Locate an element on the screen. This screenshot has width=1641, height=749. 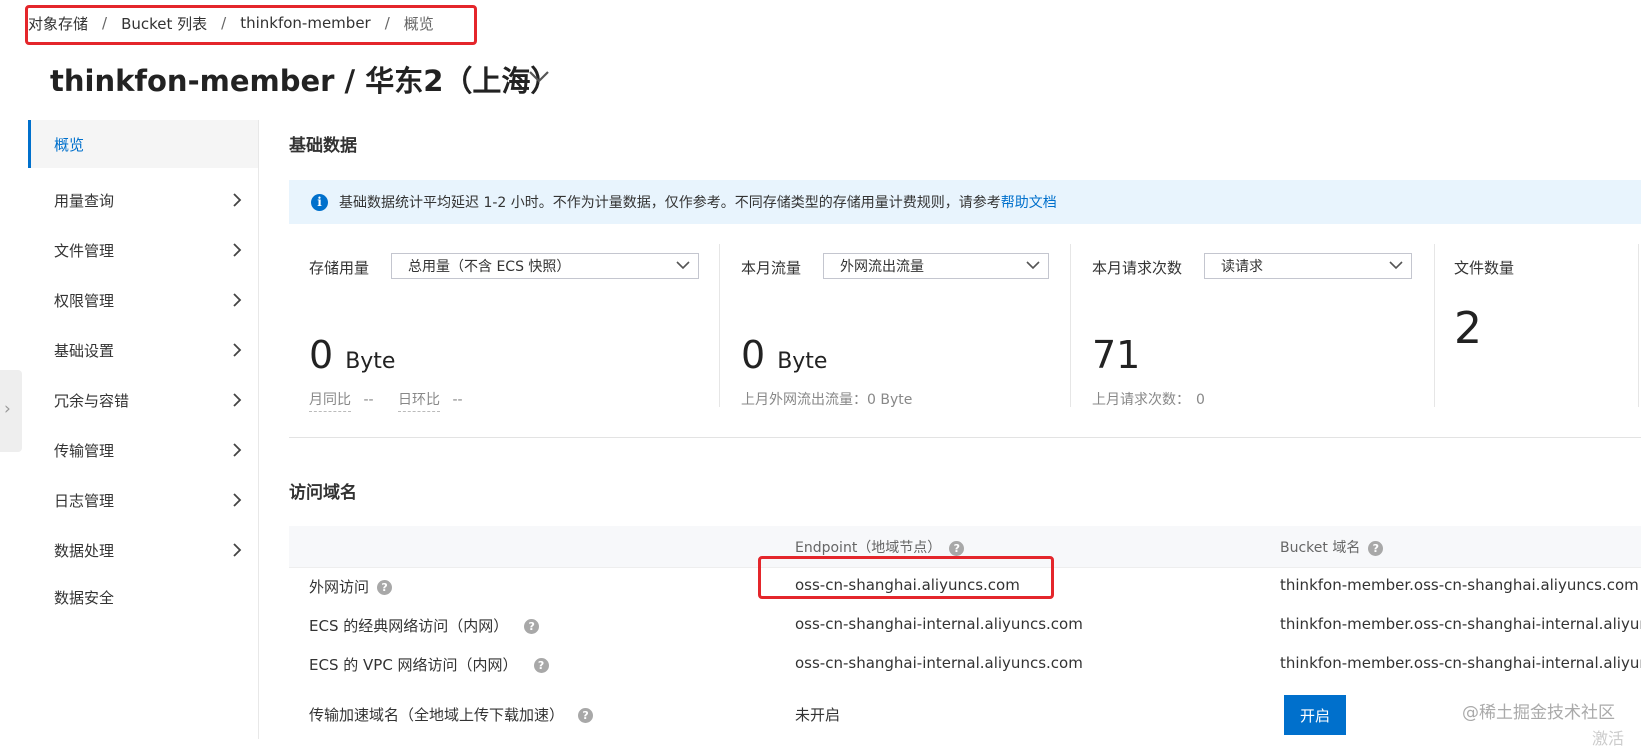
chevron-right-icon: › is located at coordinates (7, 409).